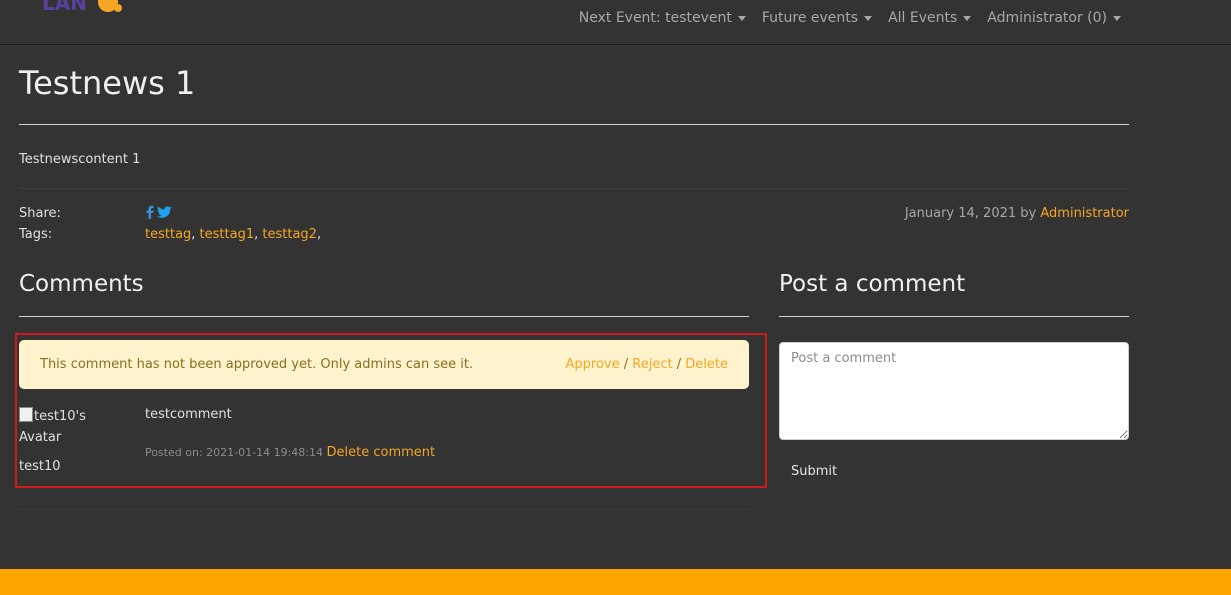  Describe the element at coordinates (574, 188) in the screenshot. I see `content-divider` at that location.